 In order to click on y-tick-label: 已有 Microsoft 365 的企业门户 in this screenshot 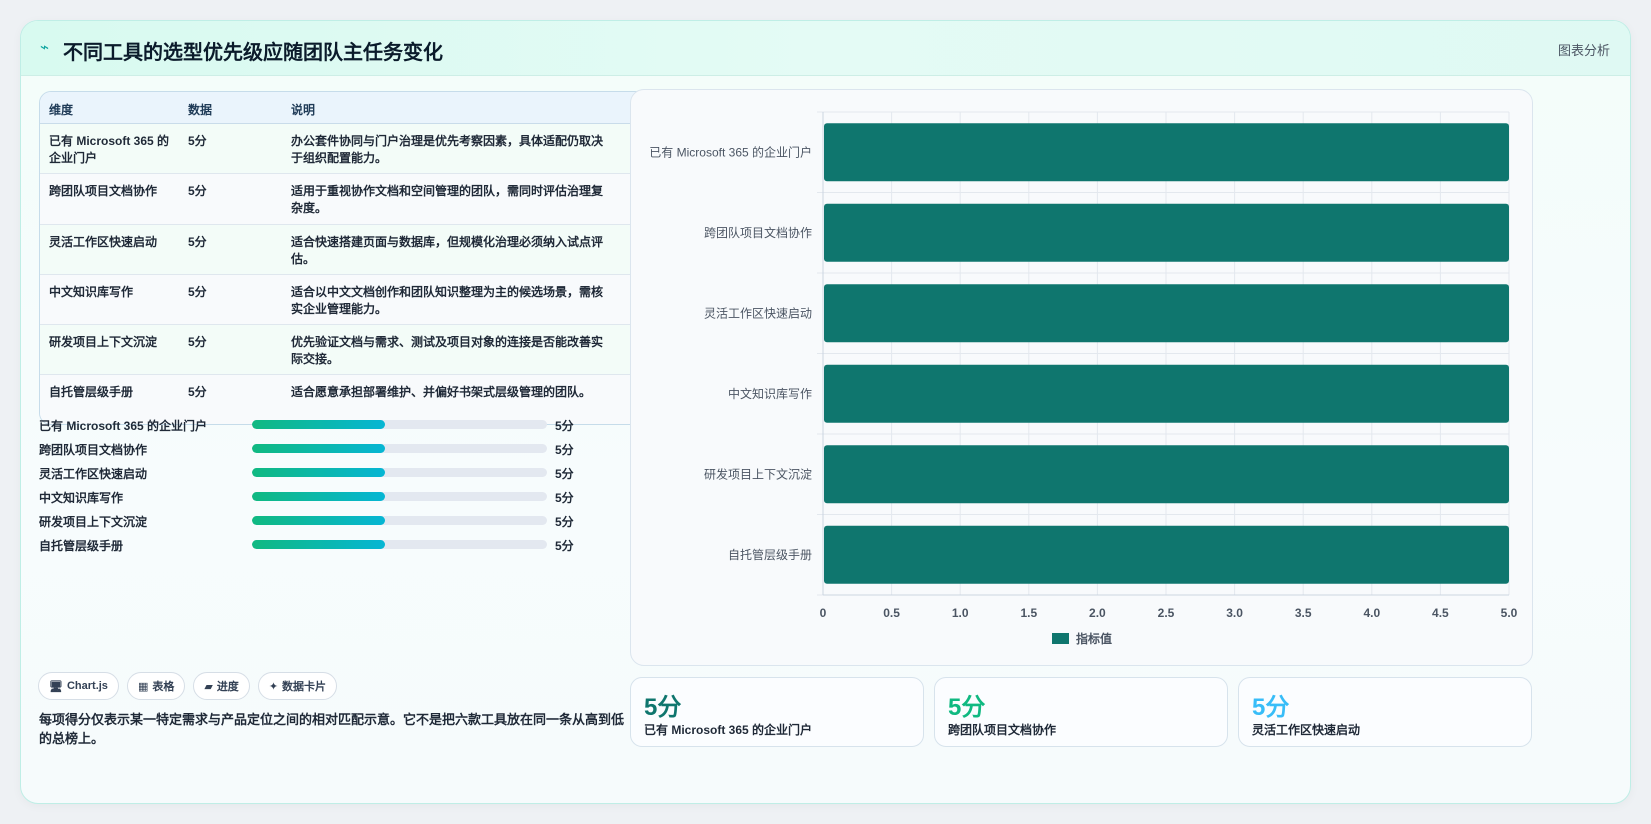, I will do `click(730, 151)`.